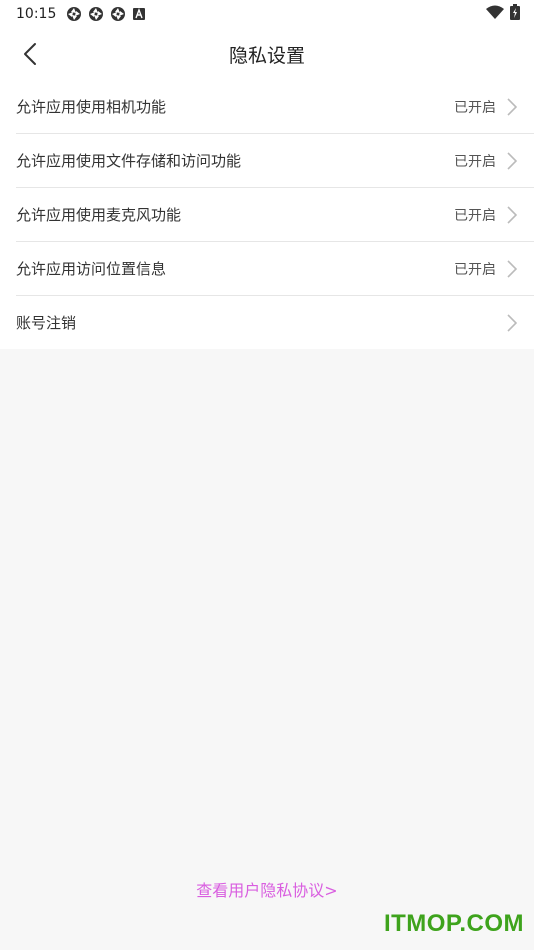 This screenshot has height=950, width=534. What do you see at coordinates (139, 14) in the screenshot?
I see `keyboard-a-icon` at bounding box center [139, 14].